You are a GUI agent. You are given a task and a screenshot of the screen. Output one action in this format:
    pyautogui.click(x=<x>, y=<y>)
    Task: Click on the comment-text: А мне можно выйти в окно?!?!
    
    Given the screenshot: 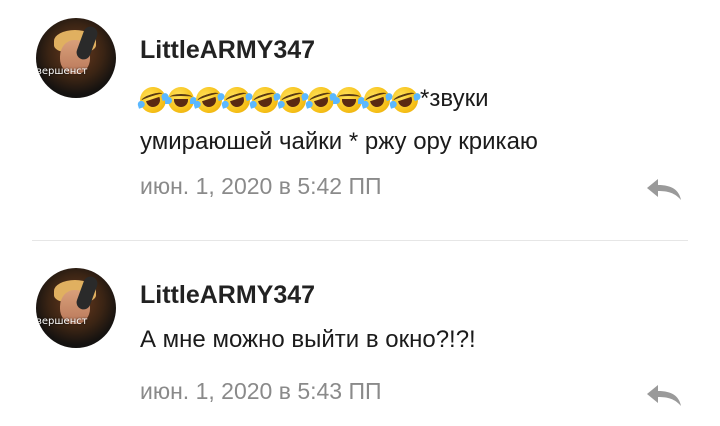 What is the action you would take?
    pyautogui.click(x=308, y=339)
    